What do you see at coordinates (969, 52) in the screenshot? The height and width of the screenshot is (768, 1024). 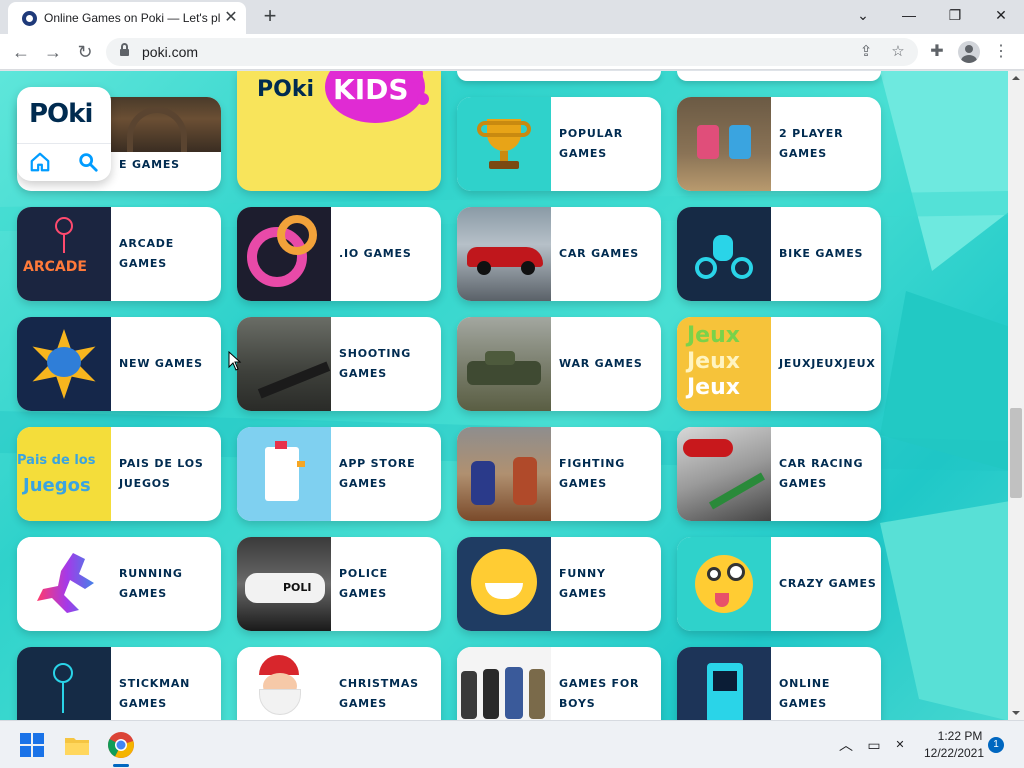 I see `profile-avatar-icon` at bounding box center [969, 52].